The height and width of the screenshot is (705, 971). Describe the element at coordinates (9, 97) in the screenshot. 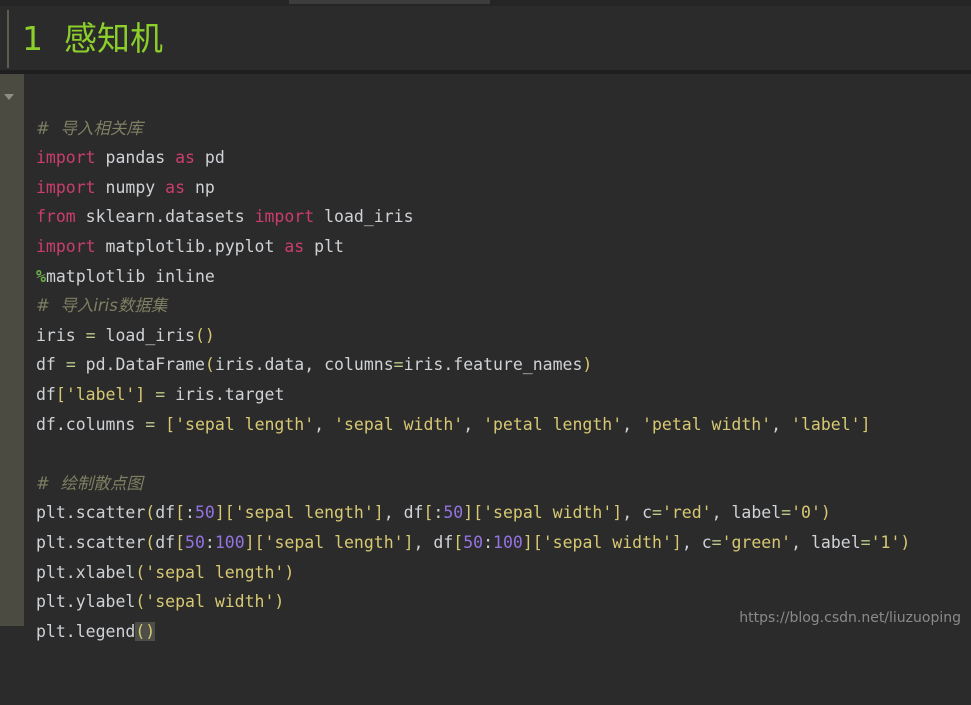

I see `chevron-down-icon` at that location.